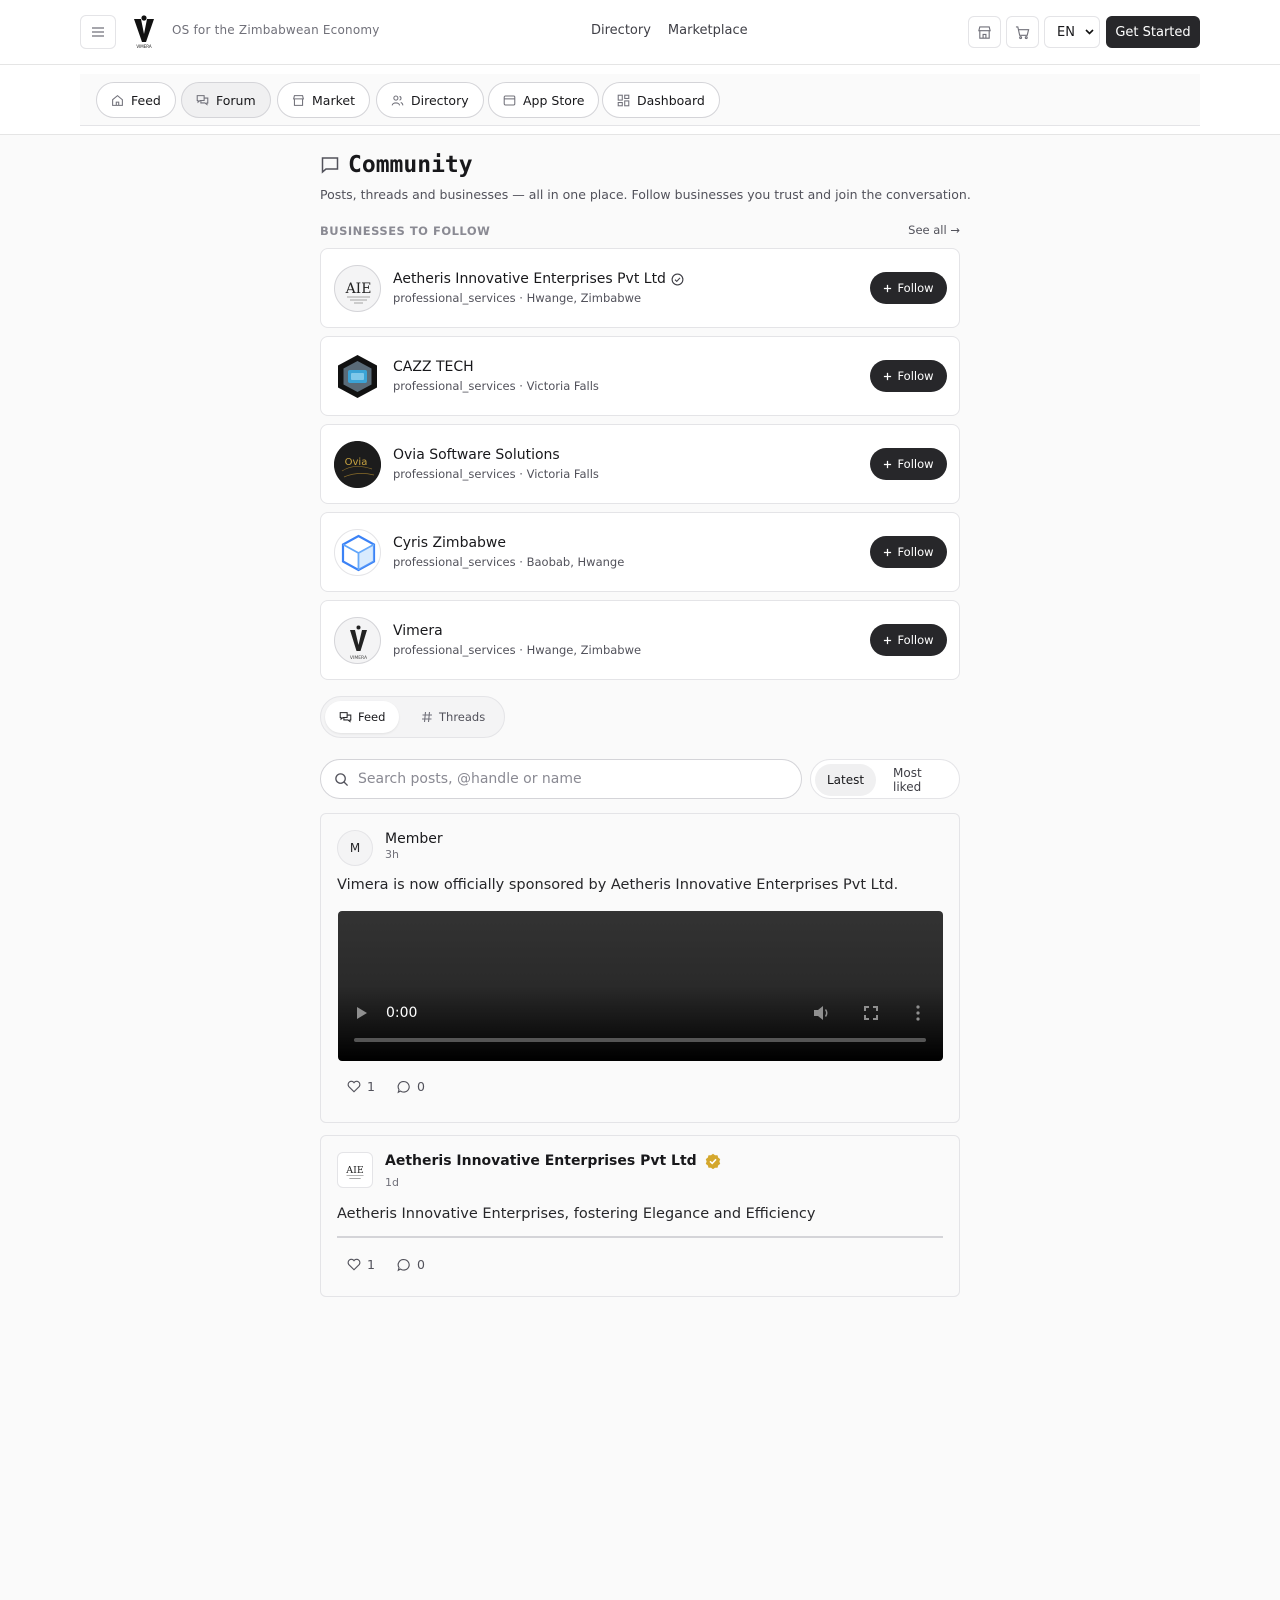  What do you see at coordinates (392, 1182) in the screenshot?
I see `post-time: 1d` at bounding box center [392, 1182].